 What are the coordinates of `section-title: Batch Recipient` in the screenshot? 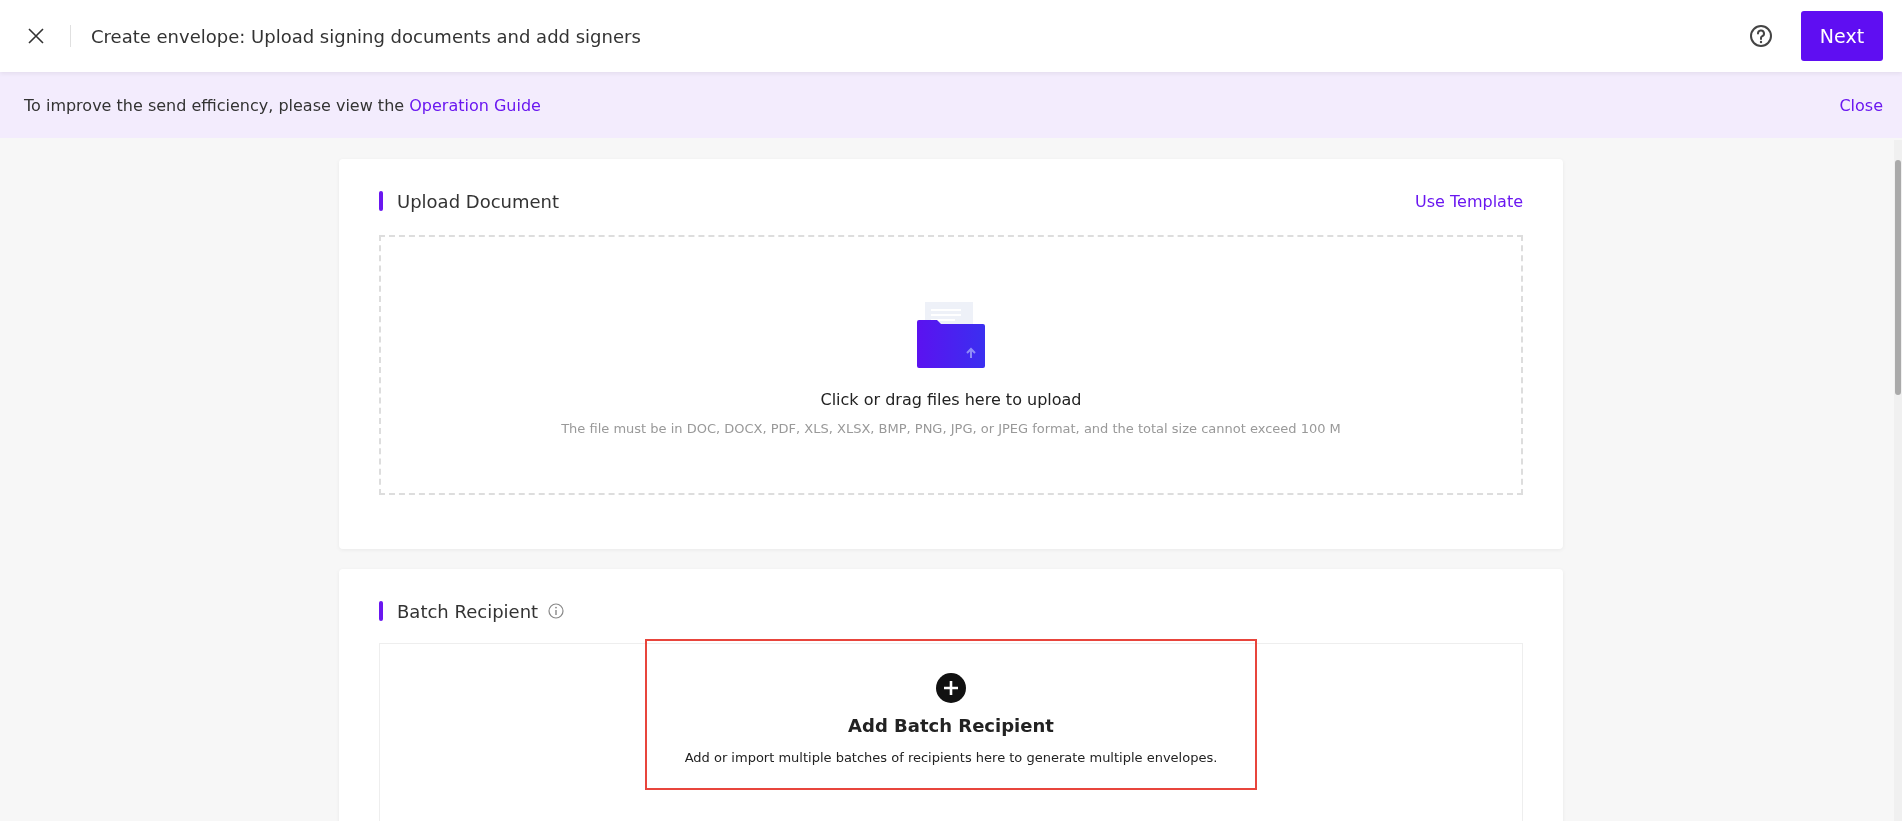 It's located at (468, 611).